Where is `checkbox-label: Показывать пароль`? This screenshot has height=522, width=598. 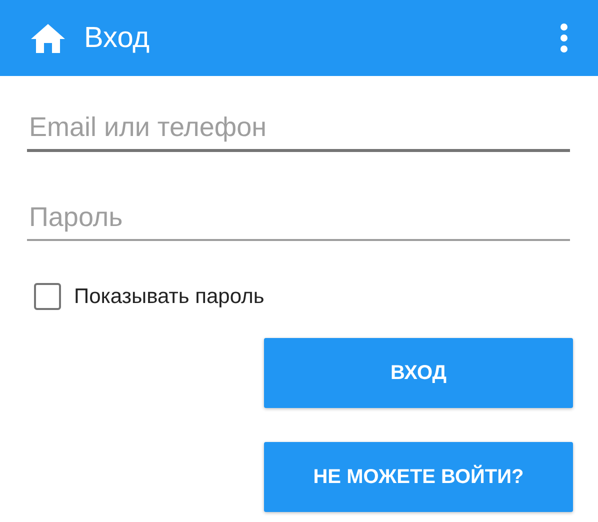 checkbox-label: Показывать пароль is located at coordinates (169, 296).